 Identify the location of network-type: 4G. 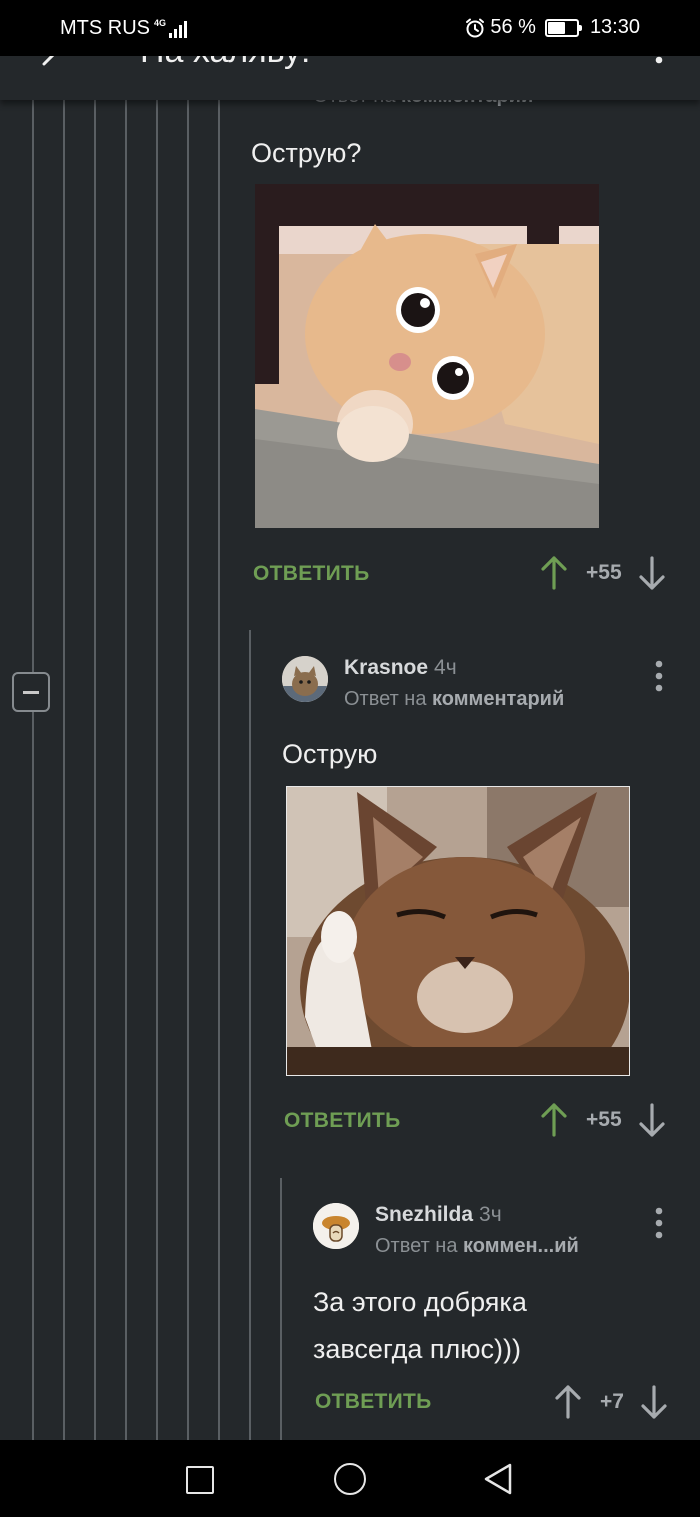
(160, 23).